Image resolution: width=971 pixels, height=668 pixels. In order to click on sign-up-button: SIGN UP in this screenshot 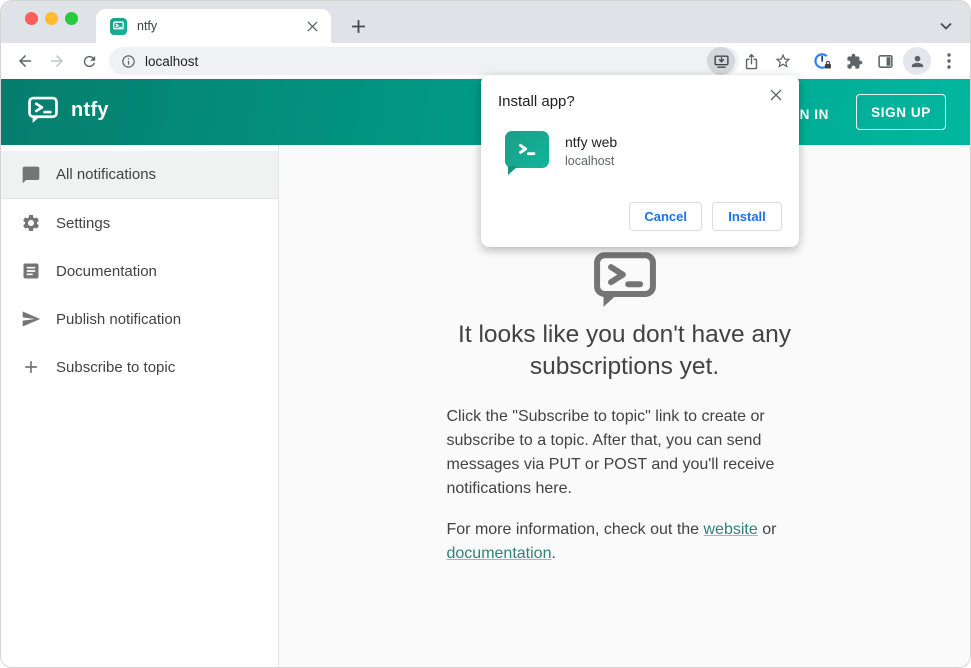, I will do `click(901, 112)`.